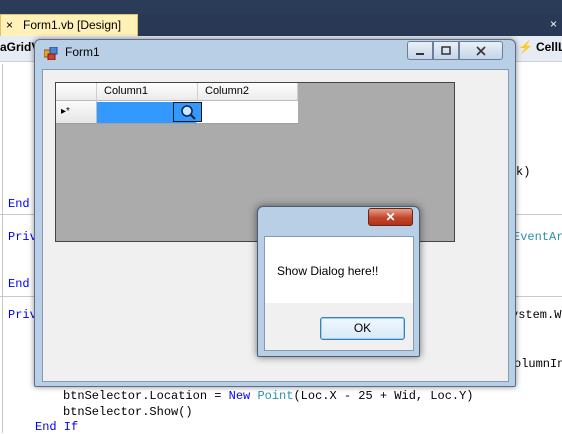 The height and width of the screenshot is (434, 562). I want to click on code-text: (Loc.X - 25 + Wid, Loc.Y), so click(383, 396).